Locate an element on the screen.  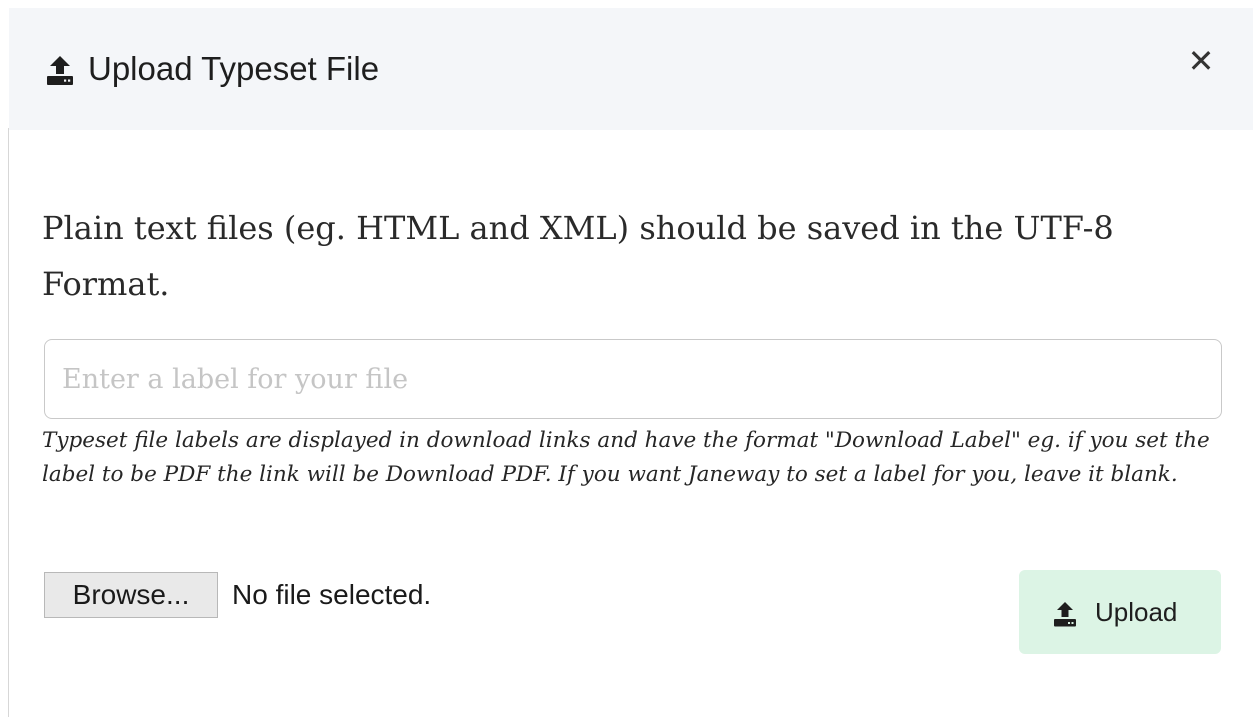
modal-left-border is located at coordinates (8, 422).